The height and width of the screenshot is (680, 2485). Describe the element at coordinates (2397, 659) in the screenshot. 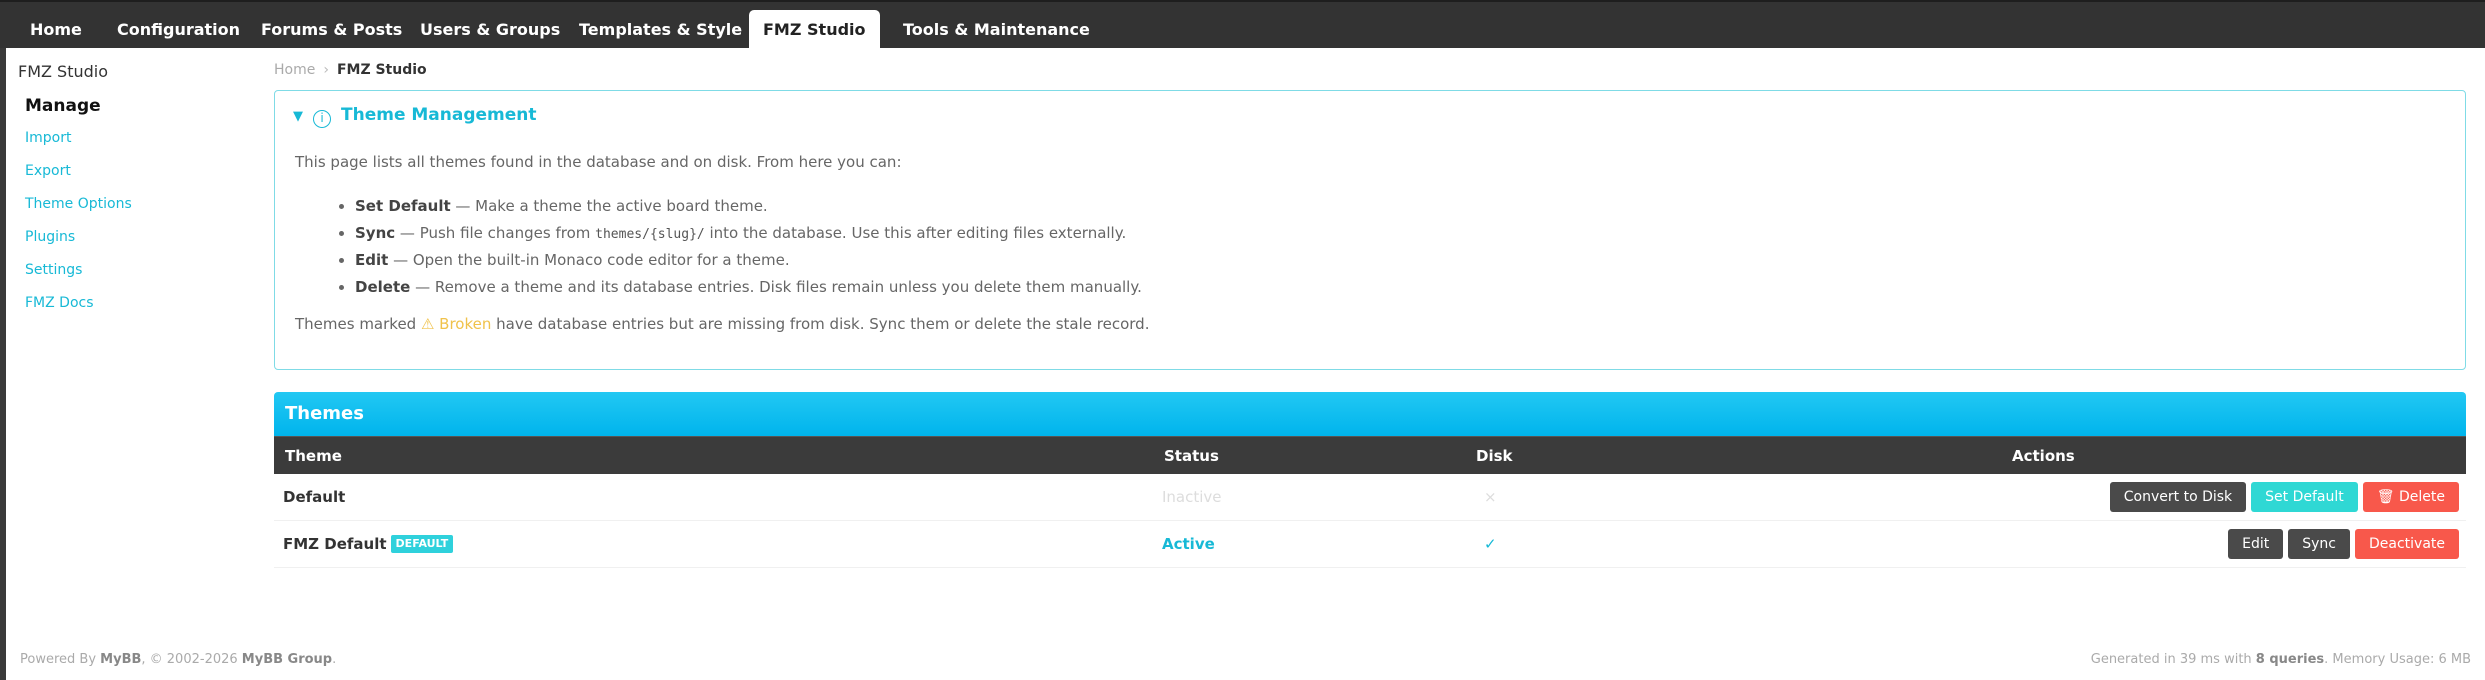

I see `footer-text: . Memory Usage: 6 MB` at that location.